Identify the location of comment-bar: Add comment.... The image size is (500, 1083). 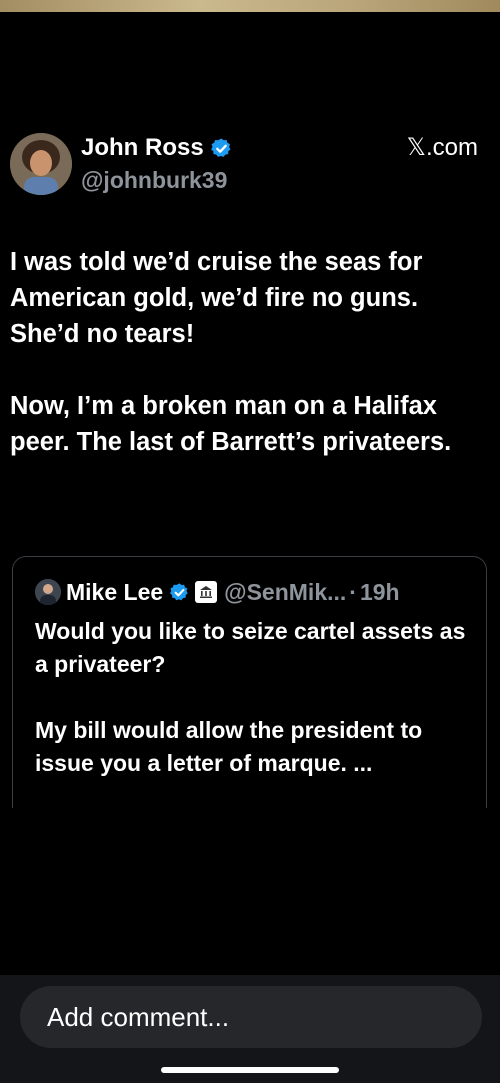
(250, 1029).